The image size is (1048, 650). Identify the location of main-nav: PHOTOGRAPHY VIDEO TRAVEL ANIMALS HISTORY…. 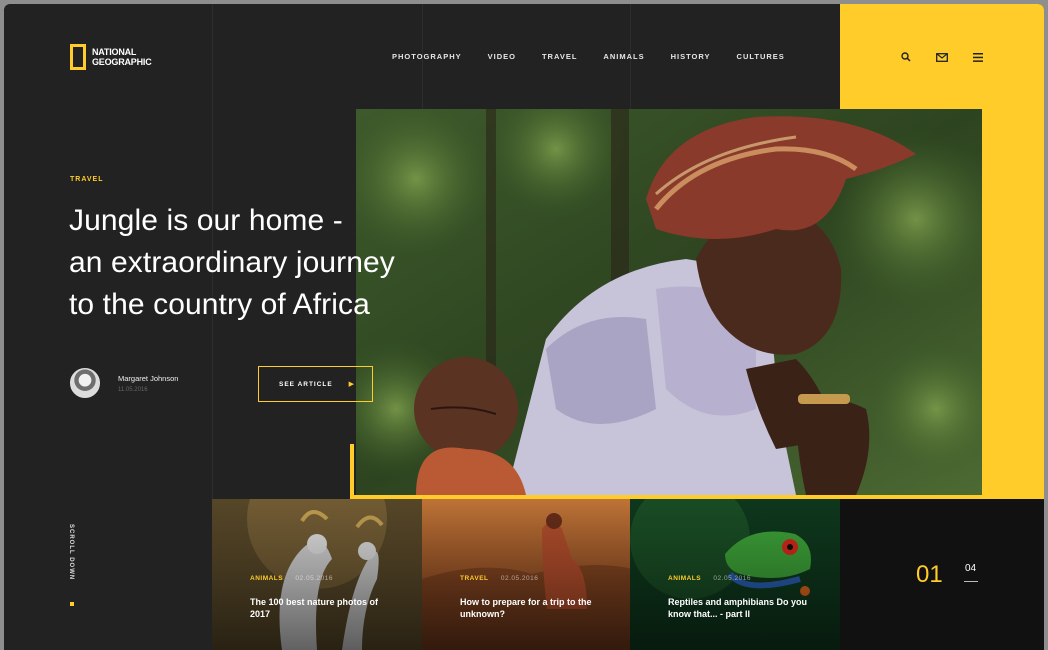
(601, 56).